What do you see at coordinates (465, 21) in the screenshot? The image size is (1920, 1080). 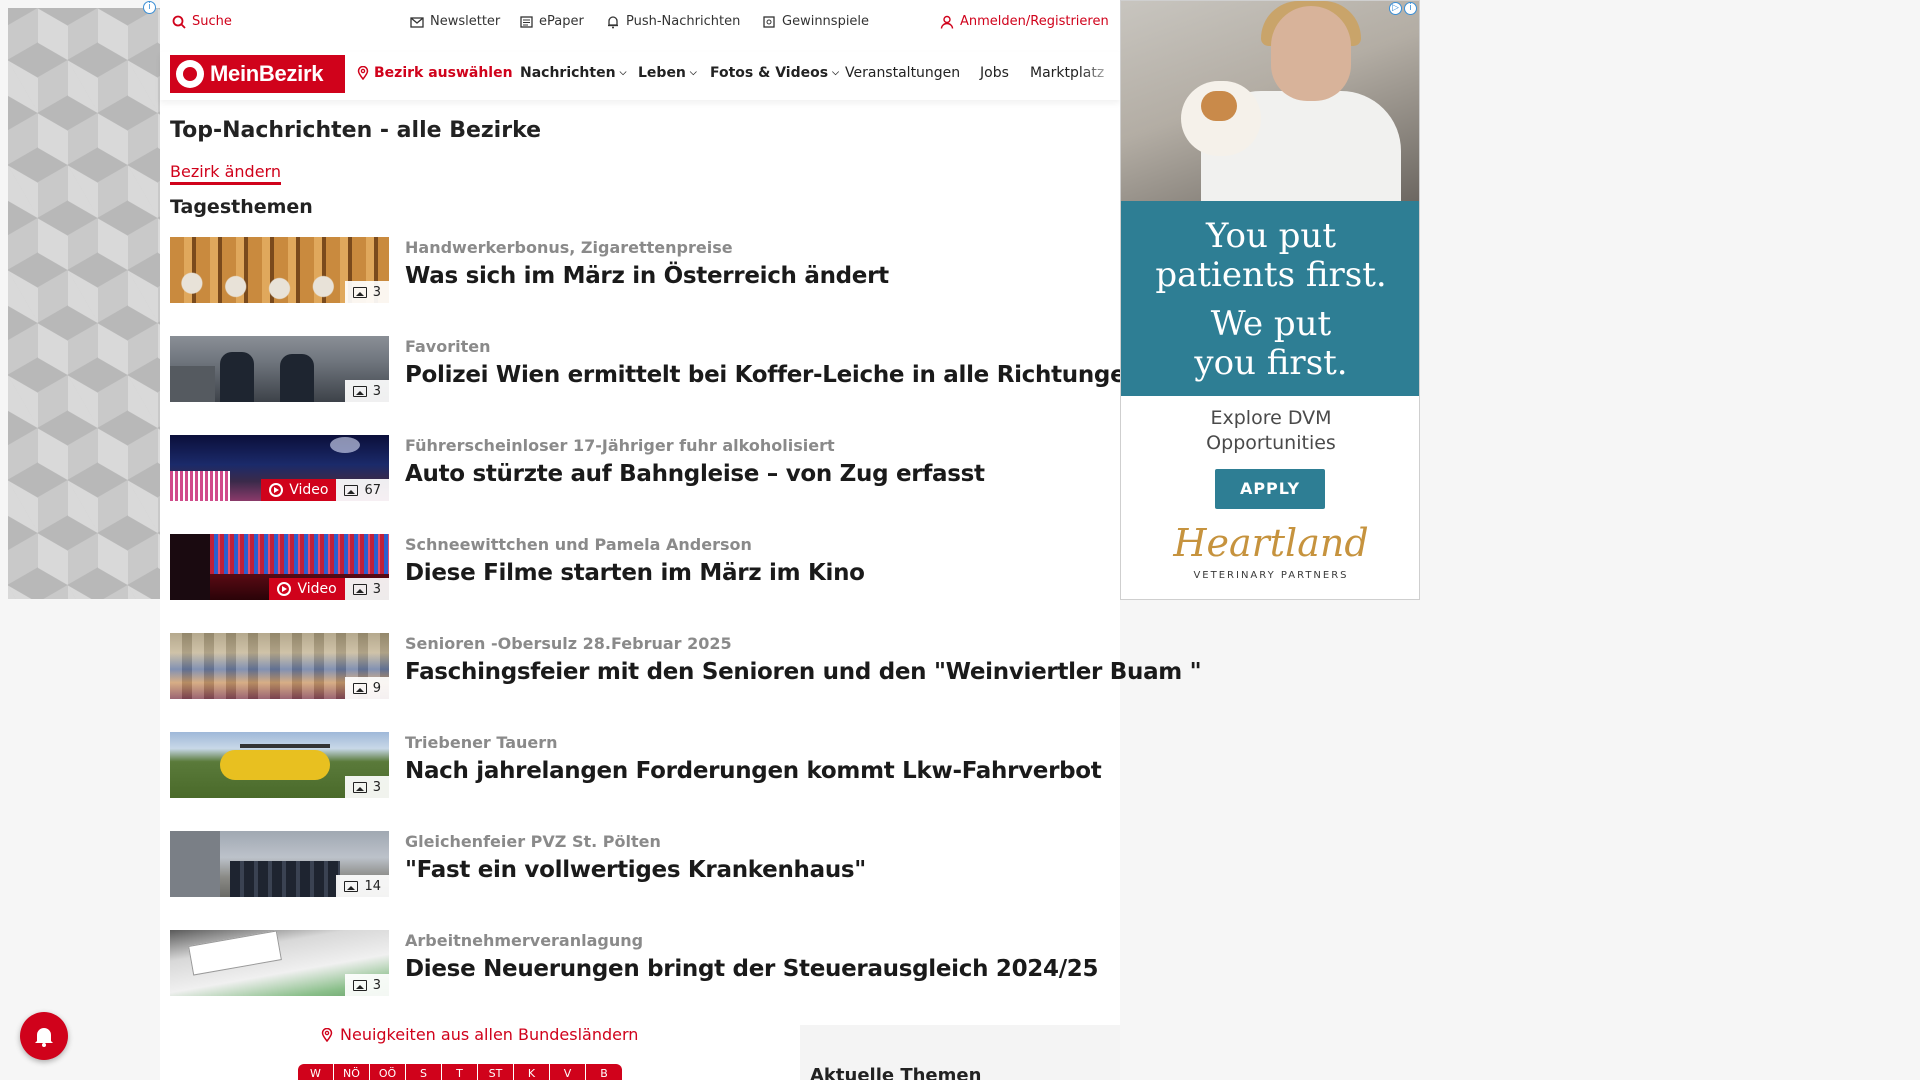 I see `newsletter-label: Newsletter` at bounding box center [465, 21].